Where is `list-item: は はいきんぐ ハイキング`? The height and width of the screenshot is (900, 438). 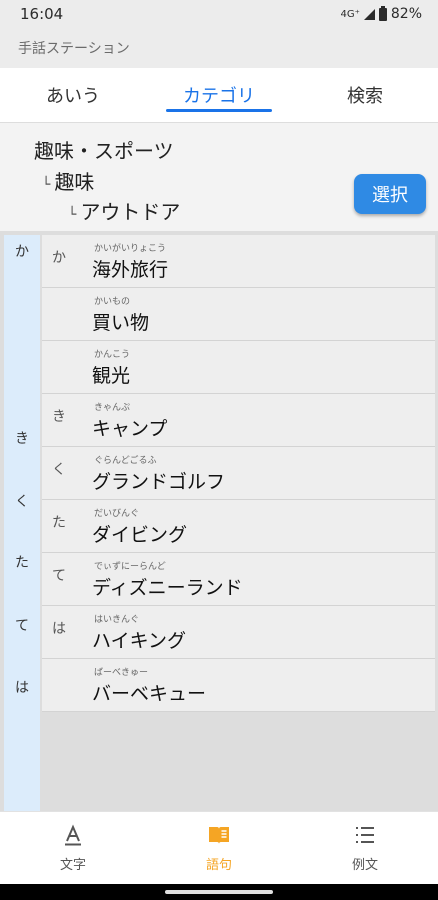 list-item: は はいきんぐ ハイキング is located at coordinates (238, 632).